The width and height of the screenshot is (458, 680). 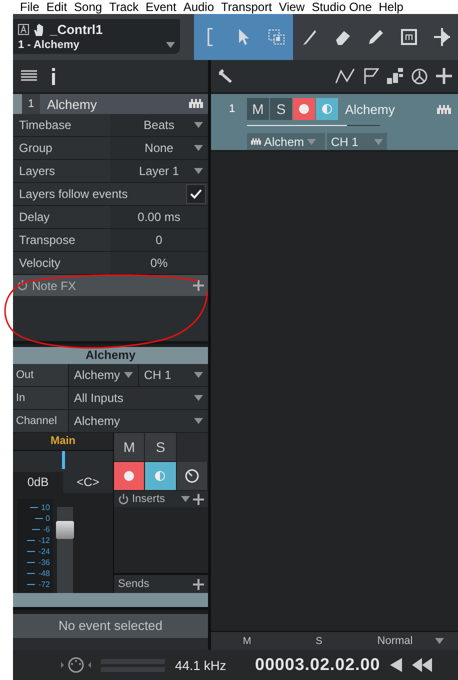 I want to click on menu-item: File, so click(x=33, y=7).